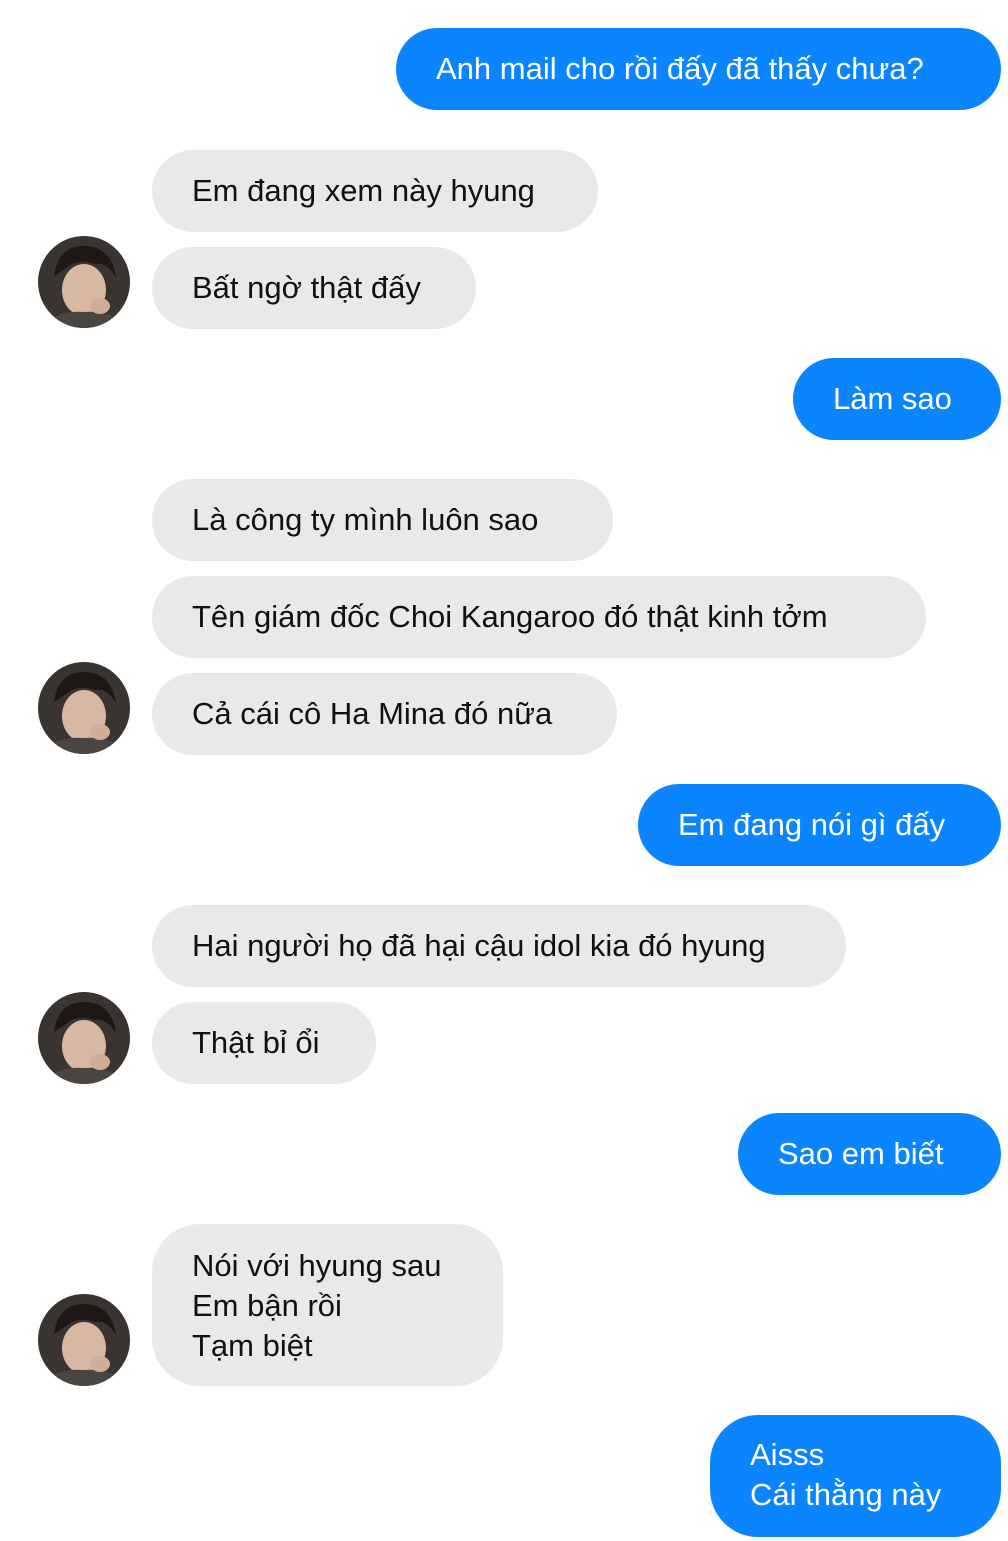 This screenshot has width=1008, height=1541. What do you see at coordinates (267, 1305) in the screenshot?
I see `message-line: Em bận rồi` at bounding box center [267, 1305].